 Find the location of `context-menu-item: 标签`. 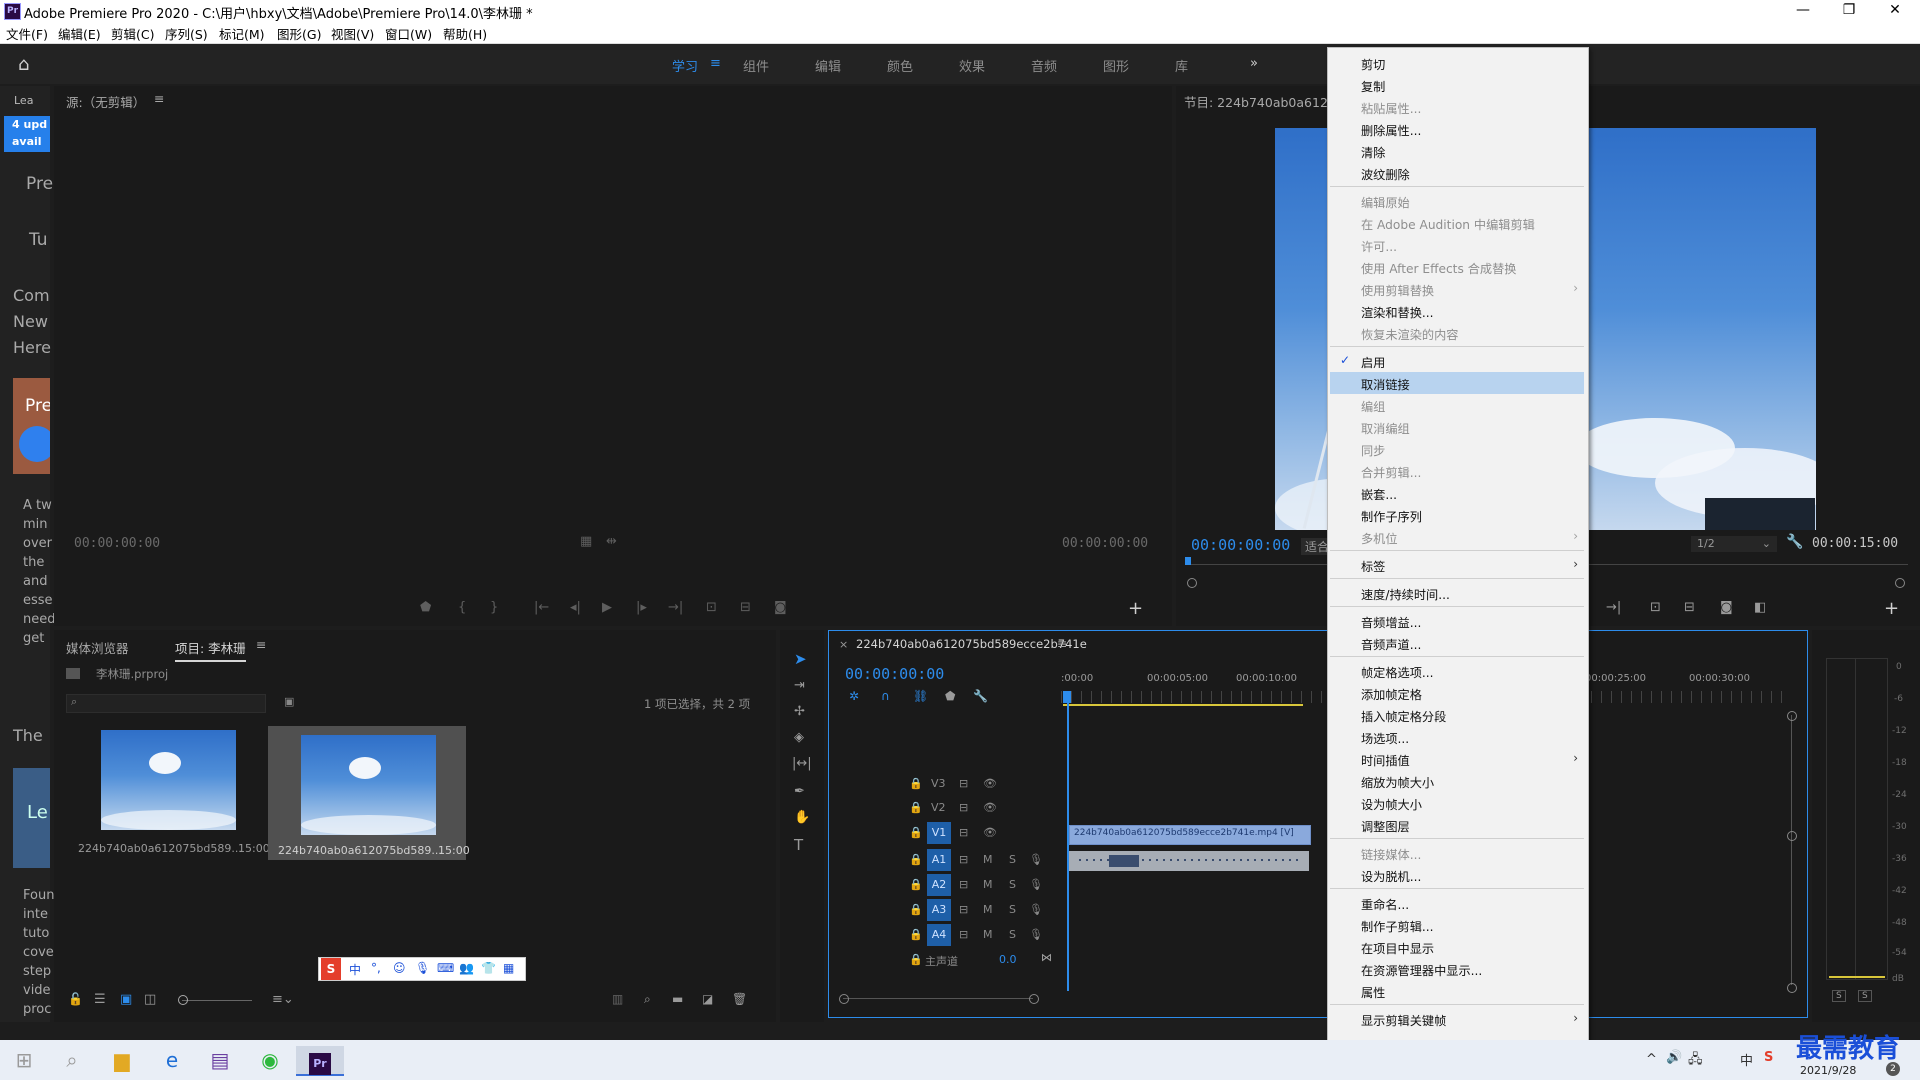

context-menu-item: 标签 is located at coordinates (1373, 566).